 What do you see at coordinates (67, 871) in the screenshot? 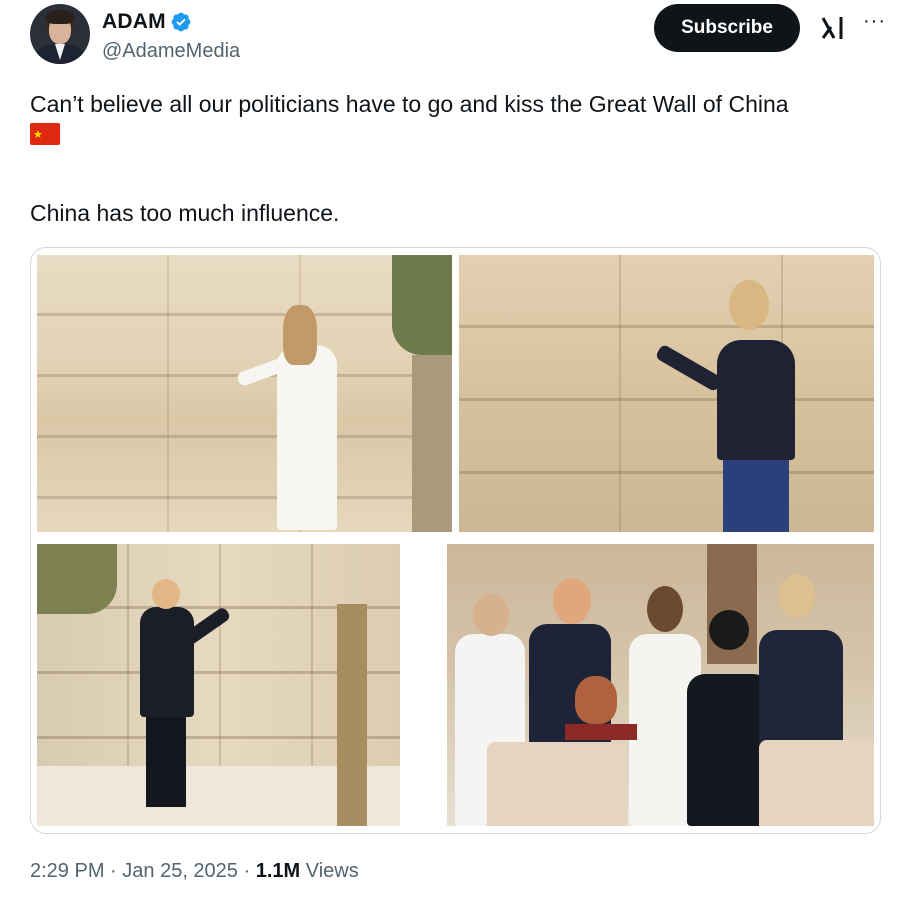
I see `tweet-time: 2:29 PM` at bounding box center [67, 871].